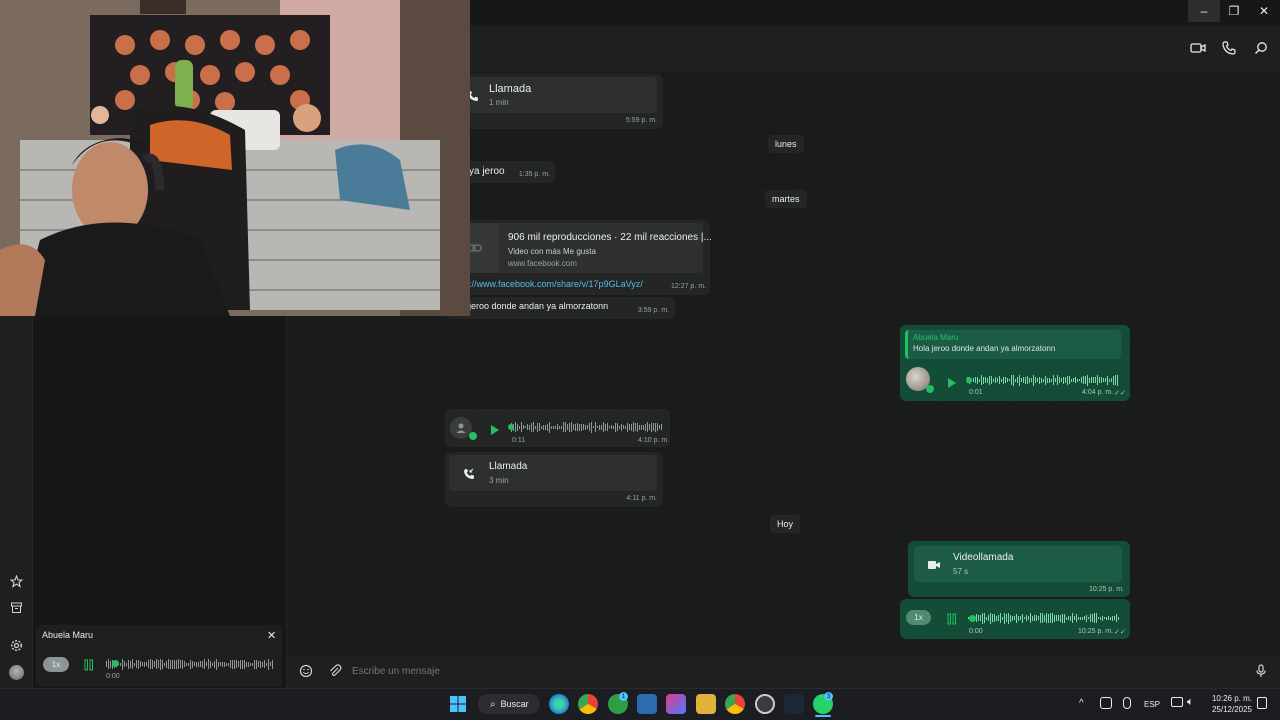 This screenshot has width=1280, height=720. Describe the element at coordinates (335, 671) in the screenshot. I see `attach-icon` at that location.